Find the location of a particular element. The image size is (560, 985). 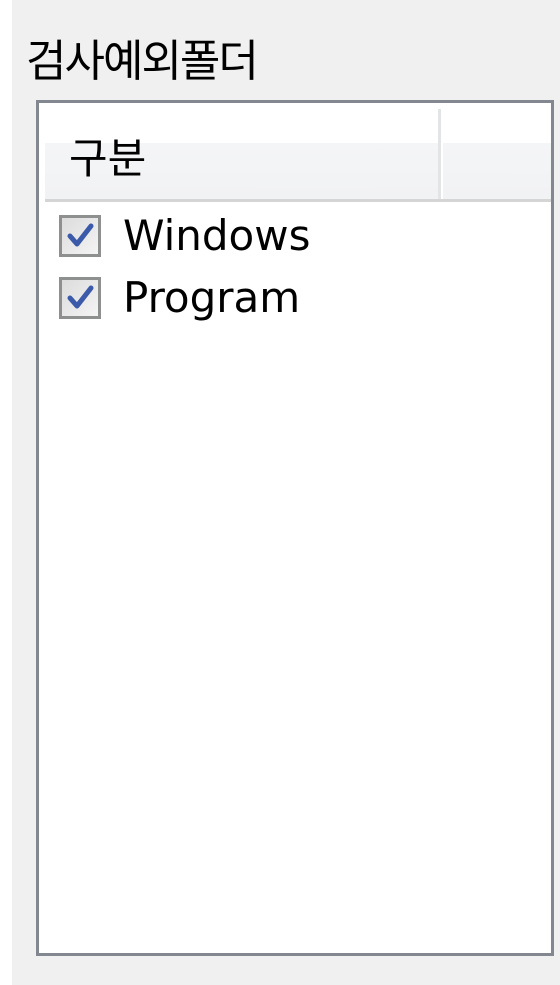

list-item-windows: Windows is located at coordinates (184, 236).